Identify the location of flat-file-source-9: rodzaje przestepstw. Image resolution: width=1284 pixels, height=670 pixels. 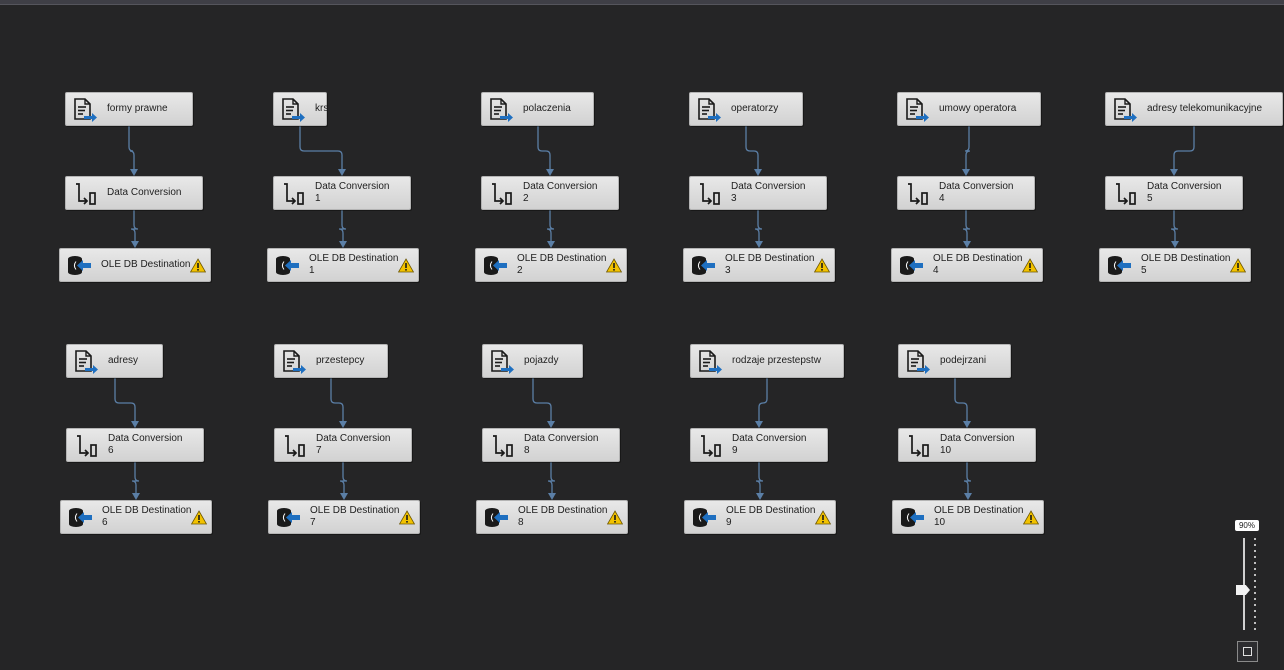
(767, 361).